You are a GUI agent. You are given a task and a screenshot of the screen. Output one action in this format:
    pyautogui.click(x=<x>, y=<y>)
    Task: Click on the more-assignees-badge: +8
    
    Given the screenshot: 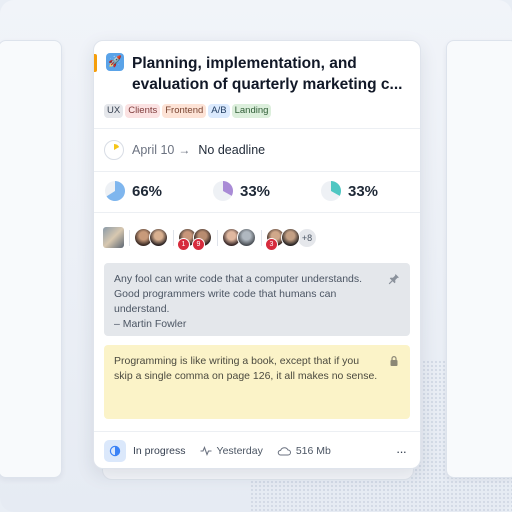 What is the action you would take?
    pyautogui.click(x=307, y=237)
    